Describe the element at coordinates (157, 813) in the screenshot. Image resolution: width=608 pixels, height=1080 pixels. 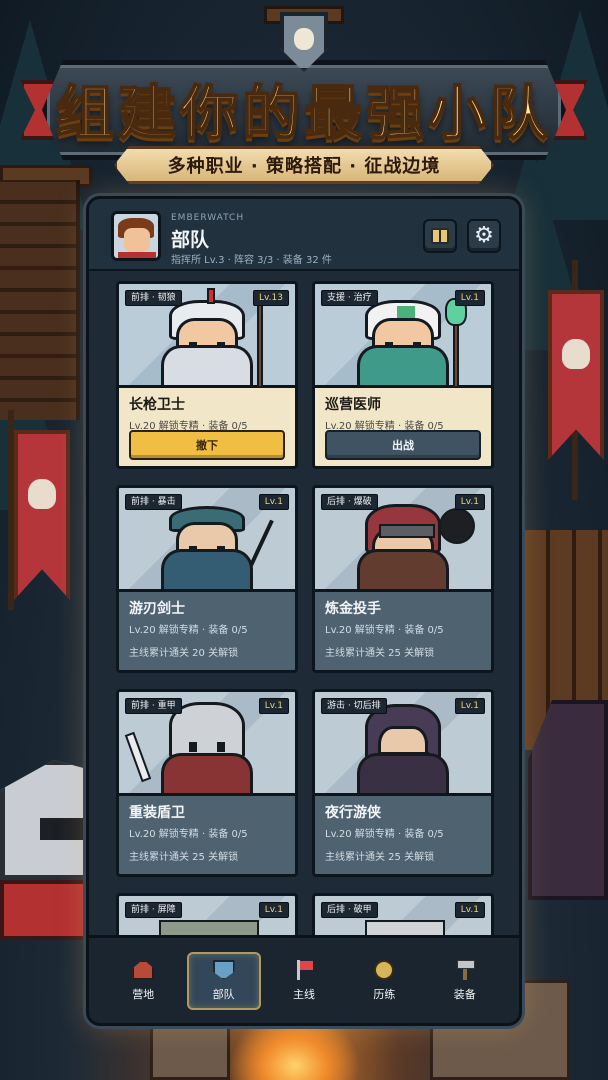
I see `unit-name: 重装盾卫` at that location.